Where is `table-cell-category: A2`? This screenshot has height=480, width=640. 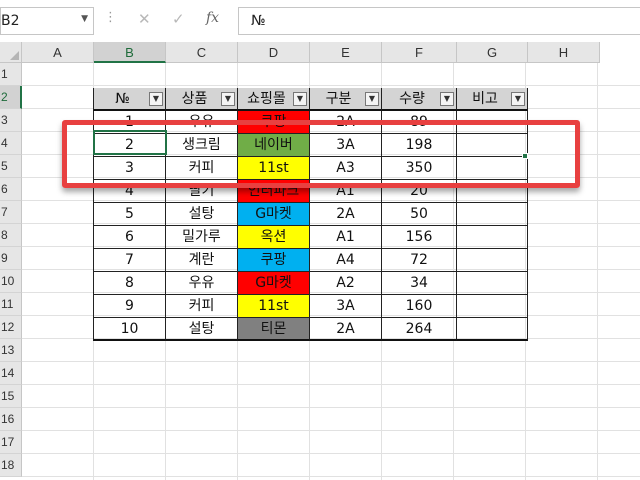 table-cell-category: A2 is located at coordinates (346, 283).